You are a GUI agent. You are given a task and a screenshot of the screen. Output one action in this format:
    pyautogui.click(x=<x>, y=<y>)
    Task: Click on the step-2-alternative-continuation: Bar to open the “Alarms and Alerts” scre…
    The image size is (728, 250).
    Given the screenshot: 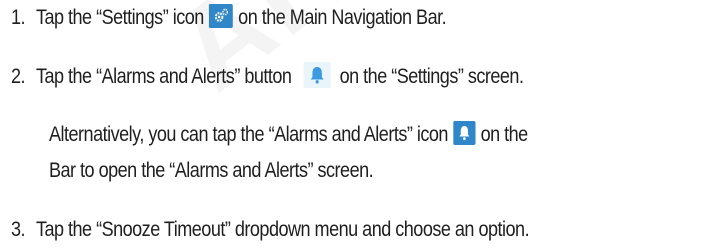 What is the action you would take?
    pyautogui.click(x=211, y=171)
    